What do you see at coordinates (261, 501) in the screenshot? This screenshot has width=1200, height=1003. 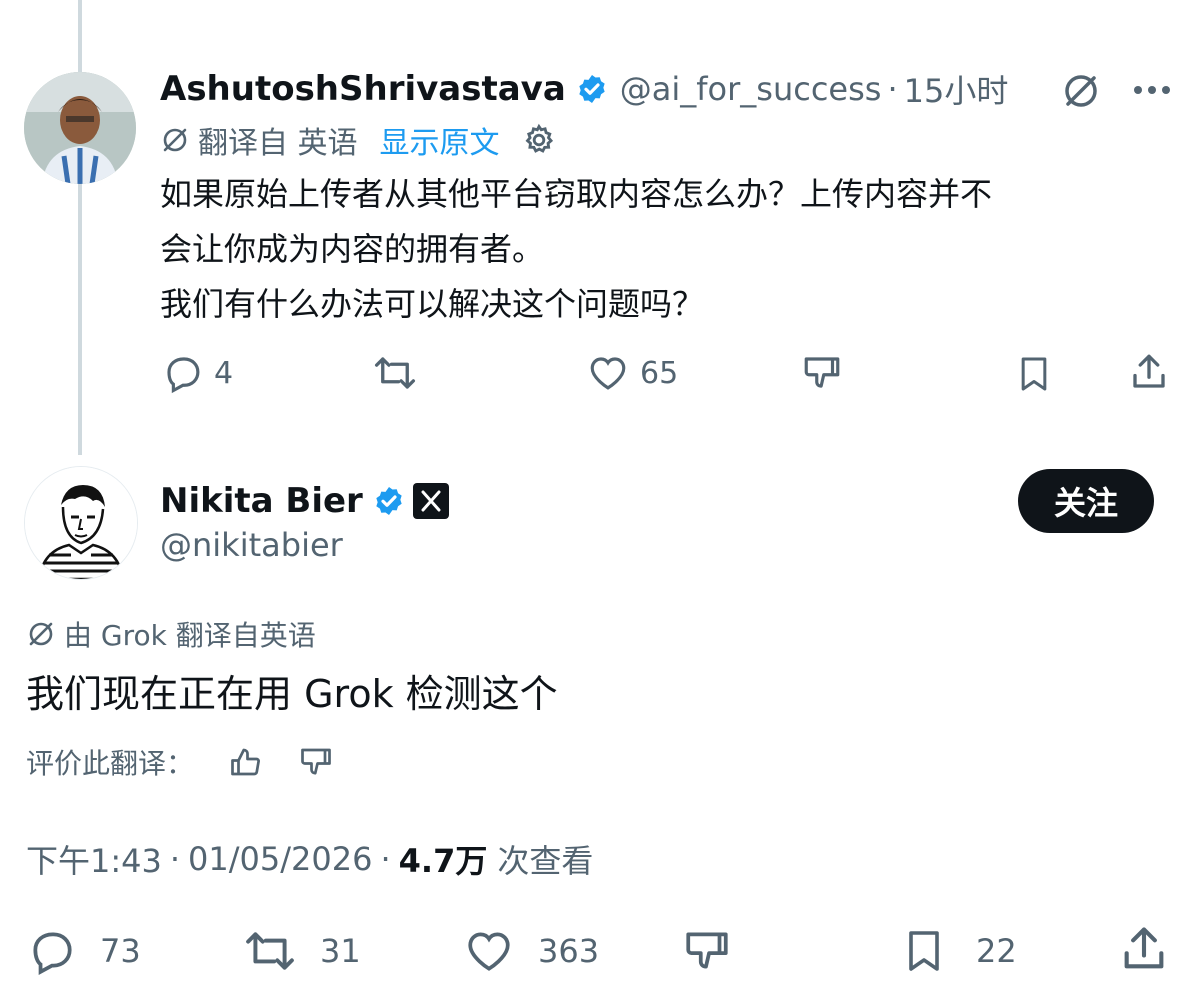 I see `main-author-name: Nikita Bier` at bounding box center [261, 501].